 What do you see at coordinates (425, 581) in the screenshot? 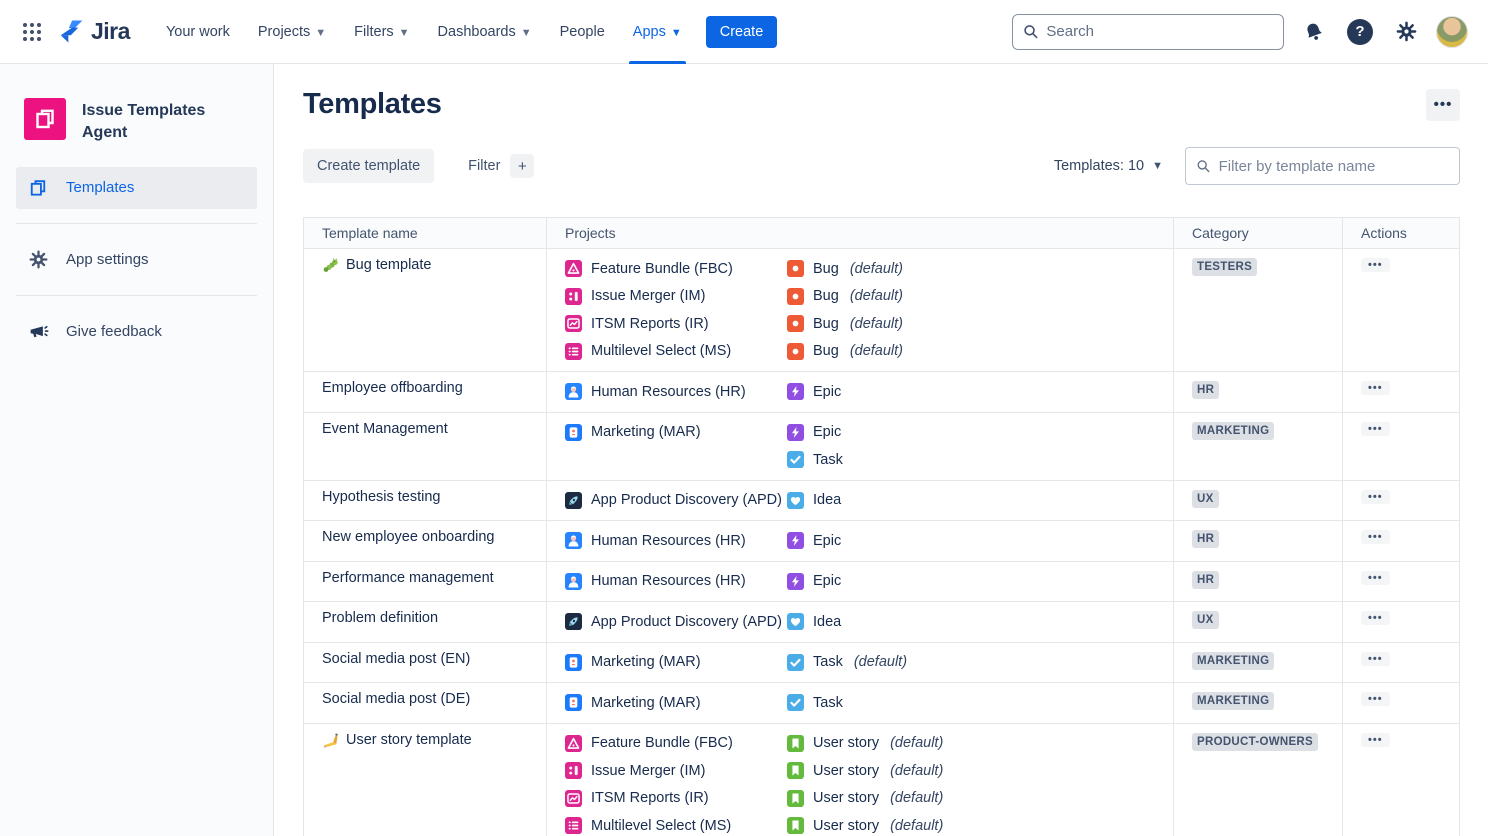
I see `template-name-cell: Performance management` at bounding box center [425, 581].